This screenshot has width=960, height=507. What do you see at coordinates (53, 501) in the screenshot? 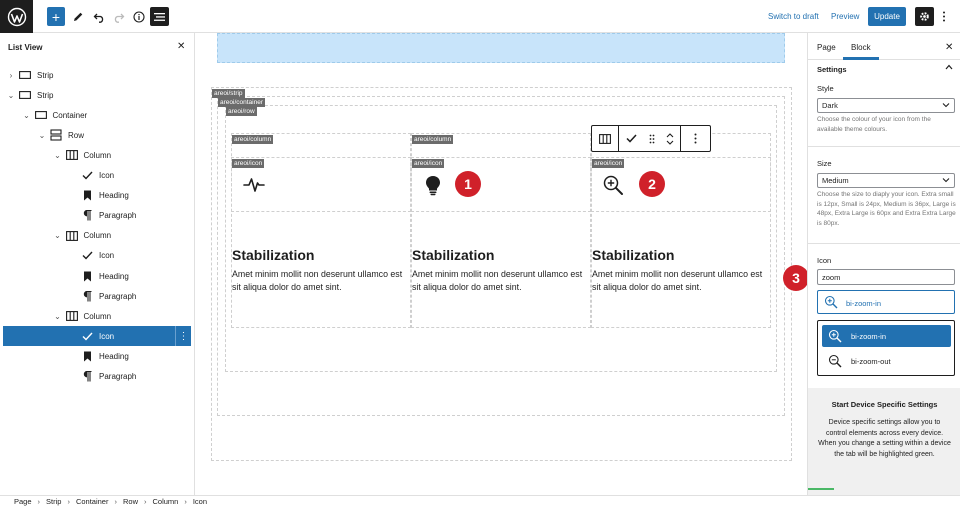
I see `breadcrumb-item-strip: Strip` at bounding box center [53, 501].